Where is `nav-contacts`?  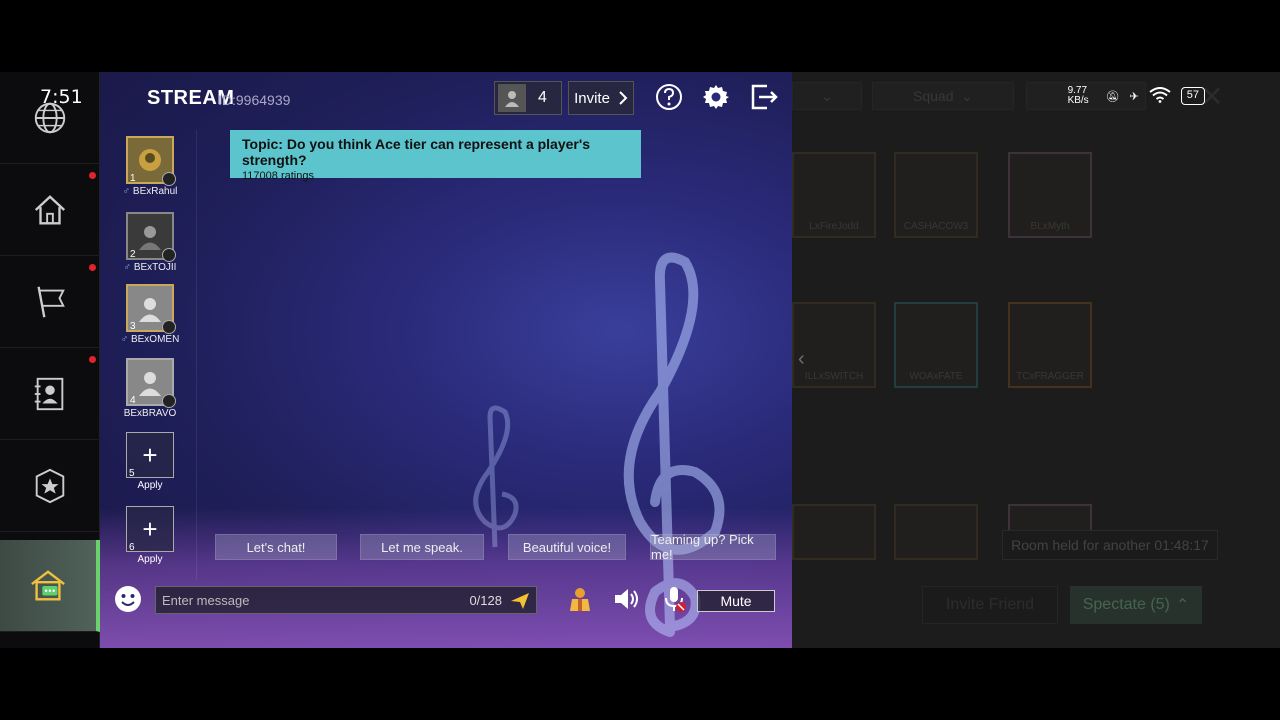
nav-contacts is located at coordinates (50, 394).